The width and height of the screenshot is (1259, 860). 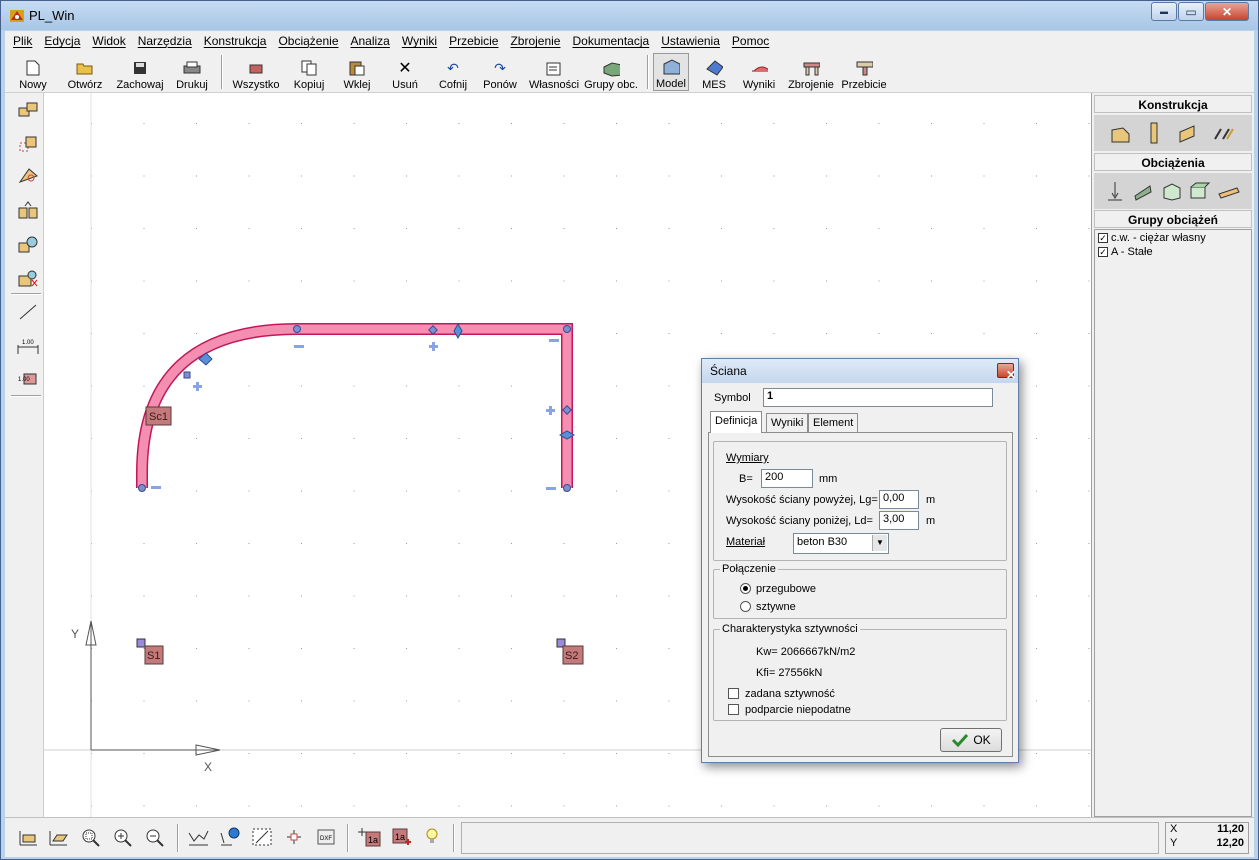 I want to click on save-button: Zachowaj, so click(x=140, y=72).